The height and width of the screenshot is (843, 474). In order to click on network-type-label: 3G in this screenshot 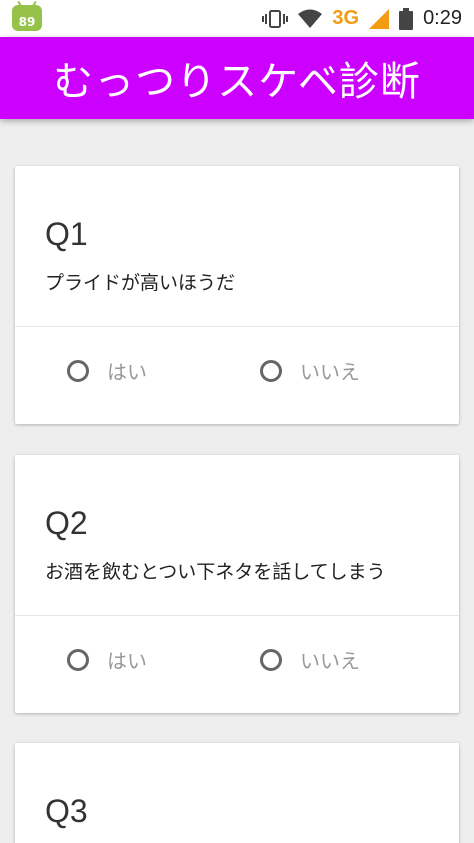, I will do `click(346, 18)`.